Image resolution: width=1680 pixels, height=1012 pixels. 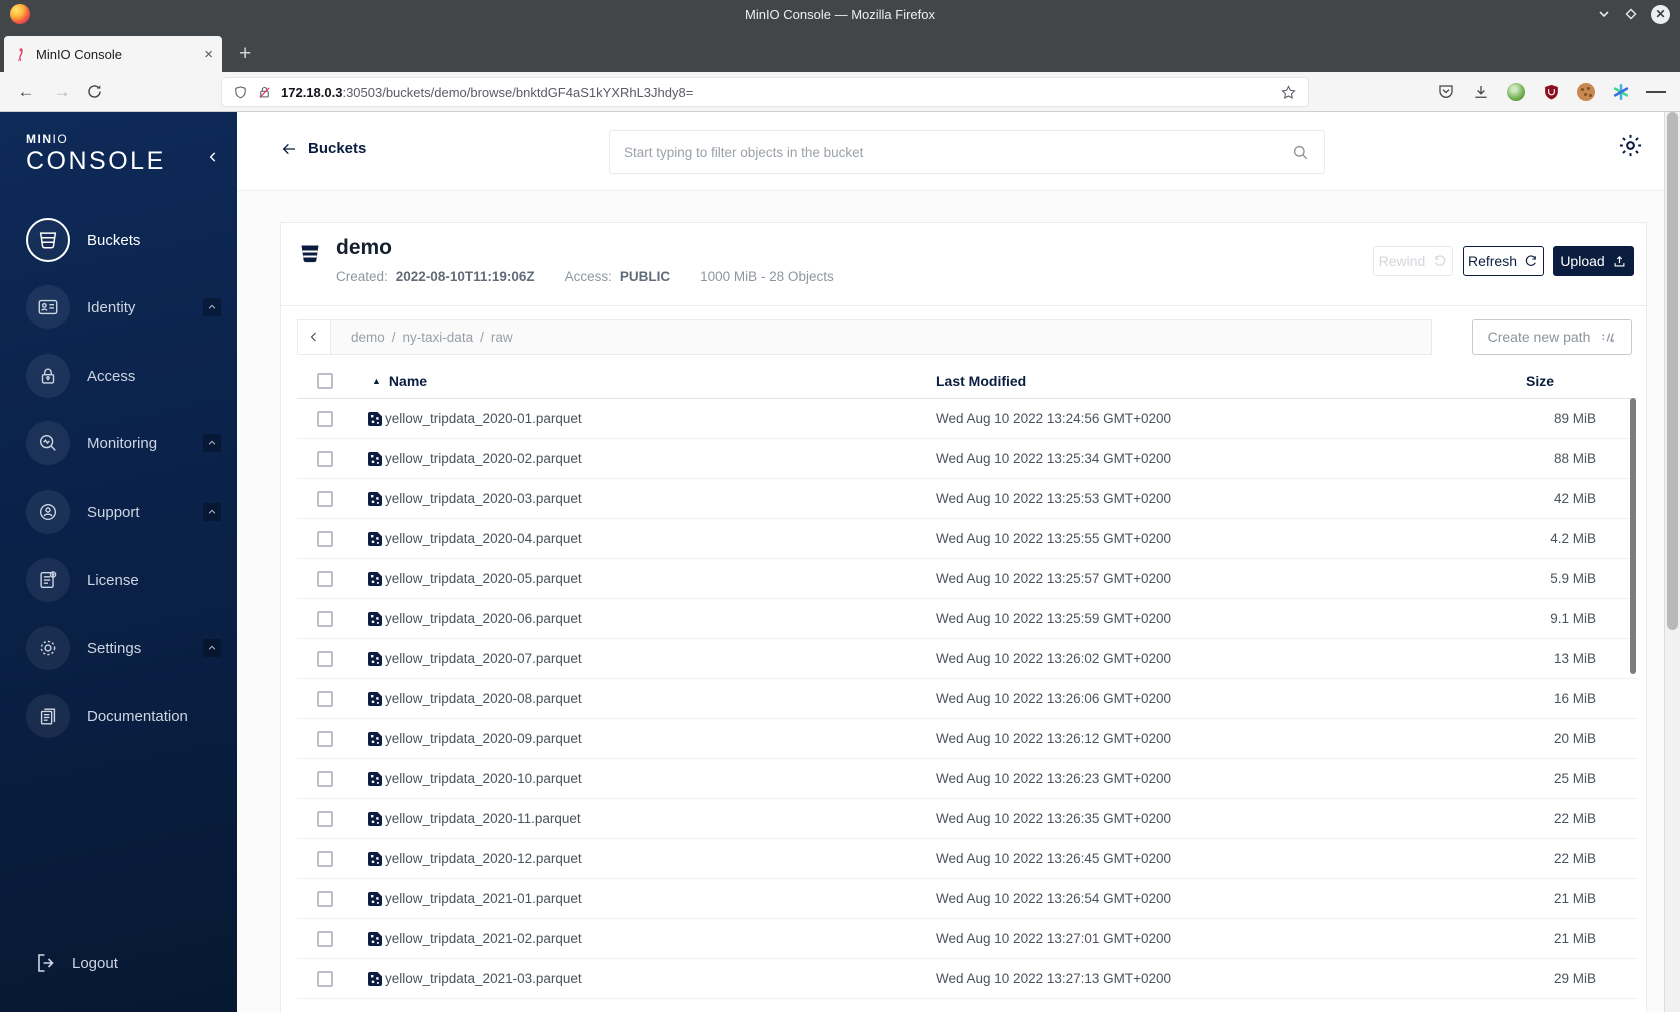 What do you see at coordinates (26, 92) in the screenshot?
I see `back-icon: ←` at bounding box center [26, 92].